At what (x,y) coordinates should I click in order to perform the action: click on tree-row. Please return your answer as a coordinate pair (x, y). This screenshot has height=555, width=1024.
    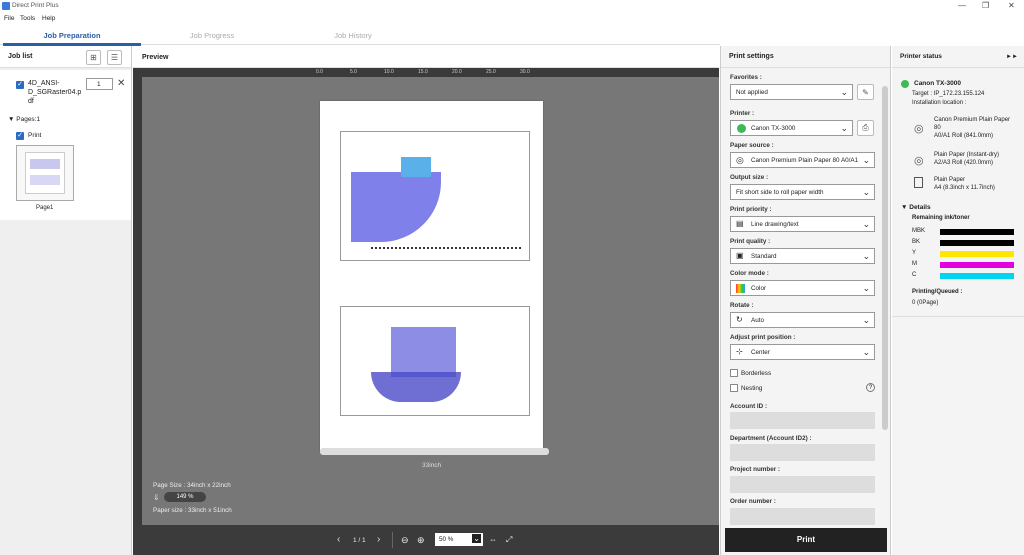
    Looking at the image, I should click on (446, 252).